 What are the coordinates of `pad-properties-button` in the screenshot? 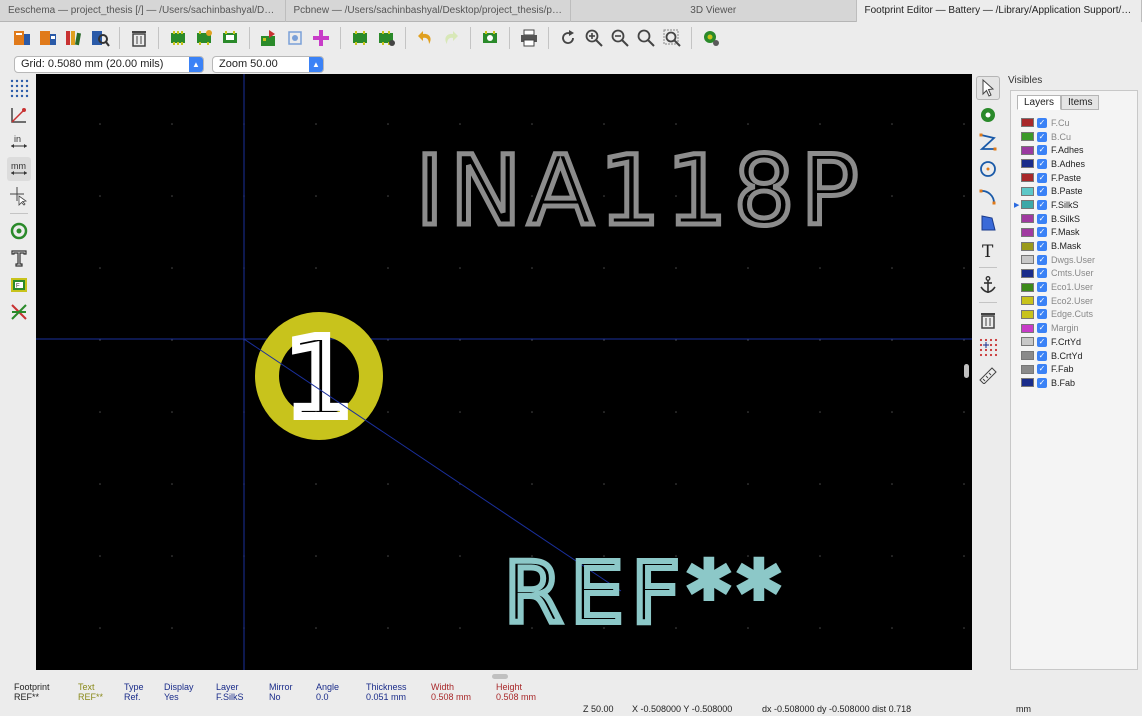 It's located at (386, 38).